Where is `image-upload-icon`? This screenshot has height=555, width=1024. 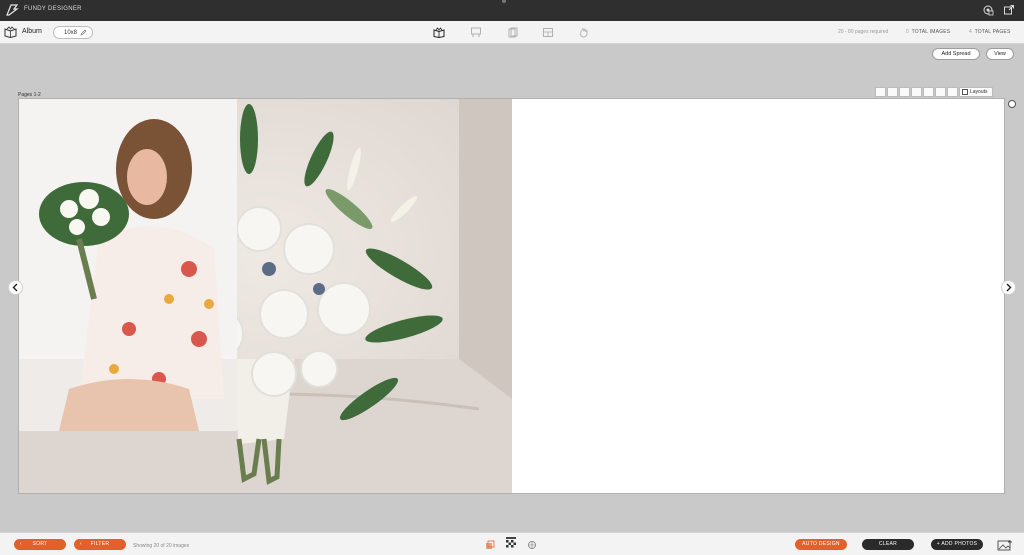
image-upload-icon is located at coordinates (1005, 545).